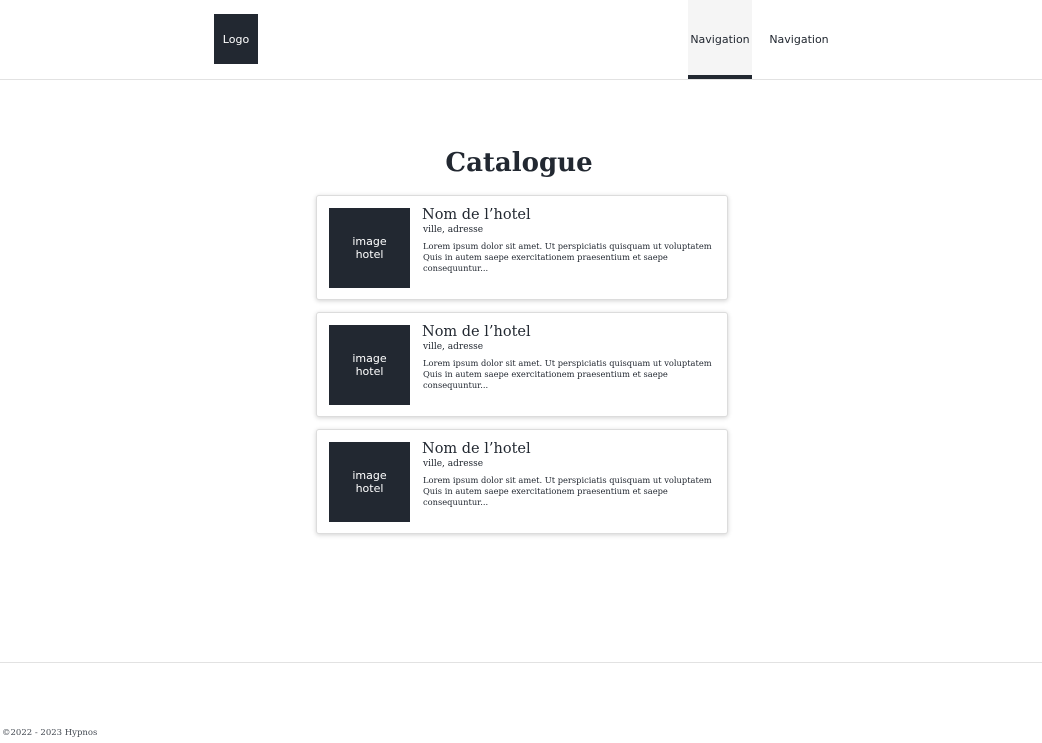 The image size is (1042, 743). What do you see at coordinates (50, 733) in the screenshot?
I see `copyright-text: ©2022 - 2023 Hypnos` at bounding box center [50, 733].